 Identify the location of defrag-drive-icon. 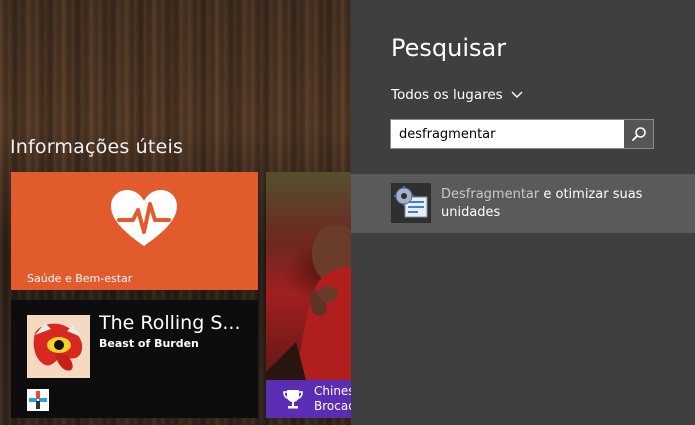
(411, 203).